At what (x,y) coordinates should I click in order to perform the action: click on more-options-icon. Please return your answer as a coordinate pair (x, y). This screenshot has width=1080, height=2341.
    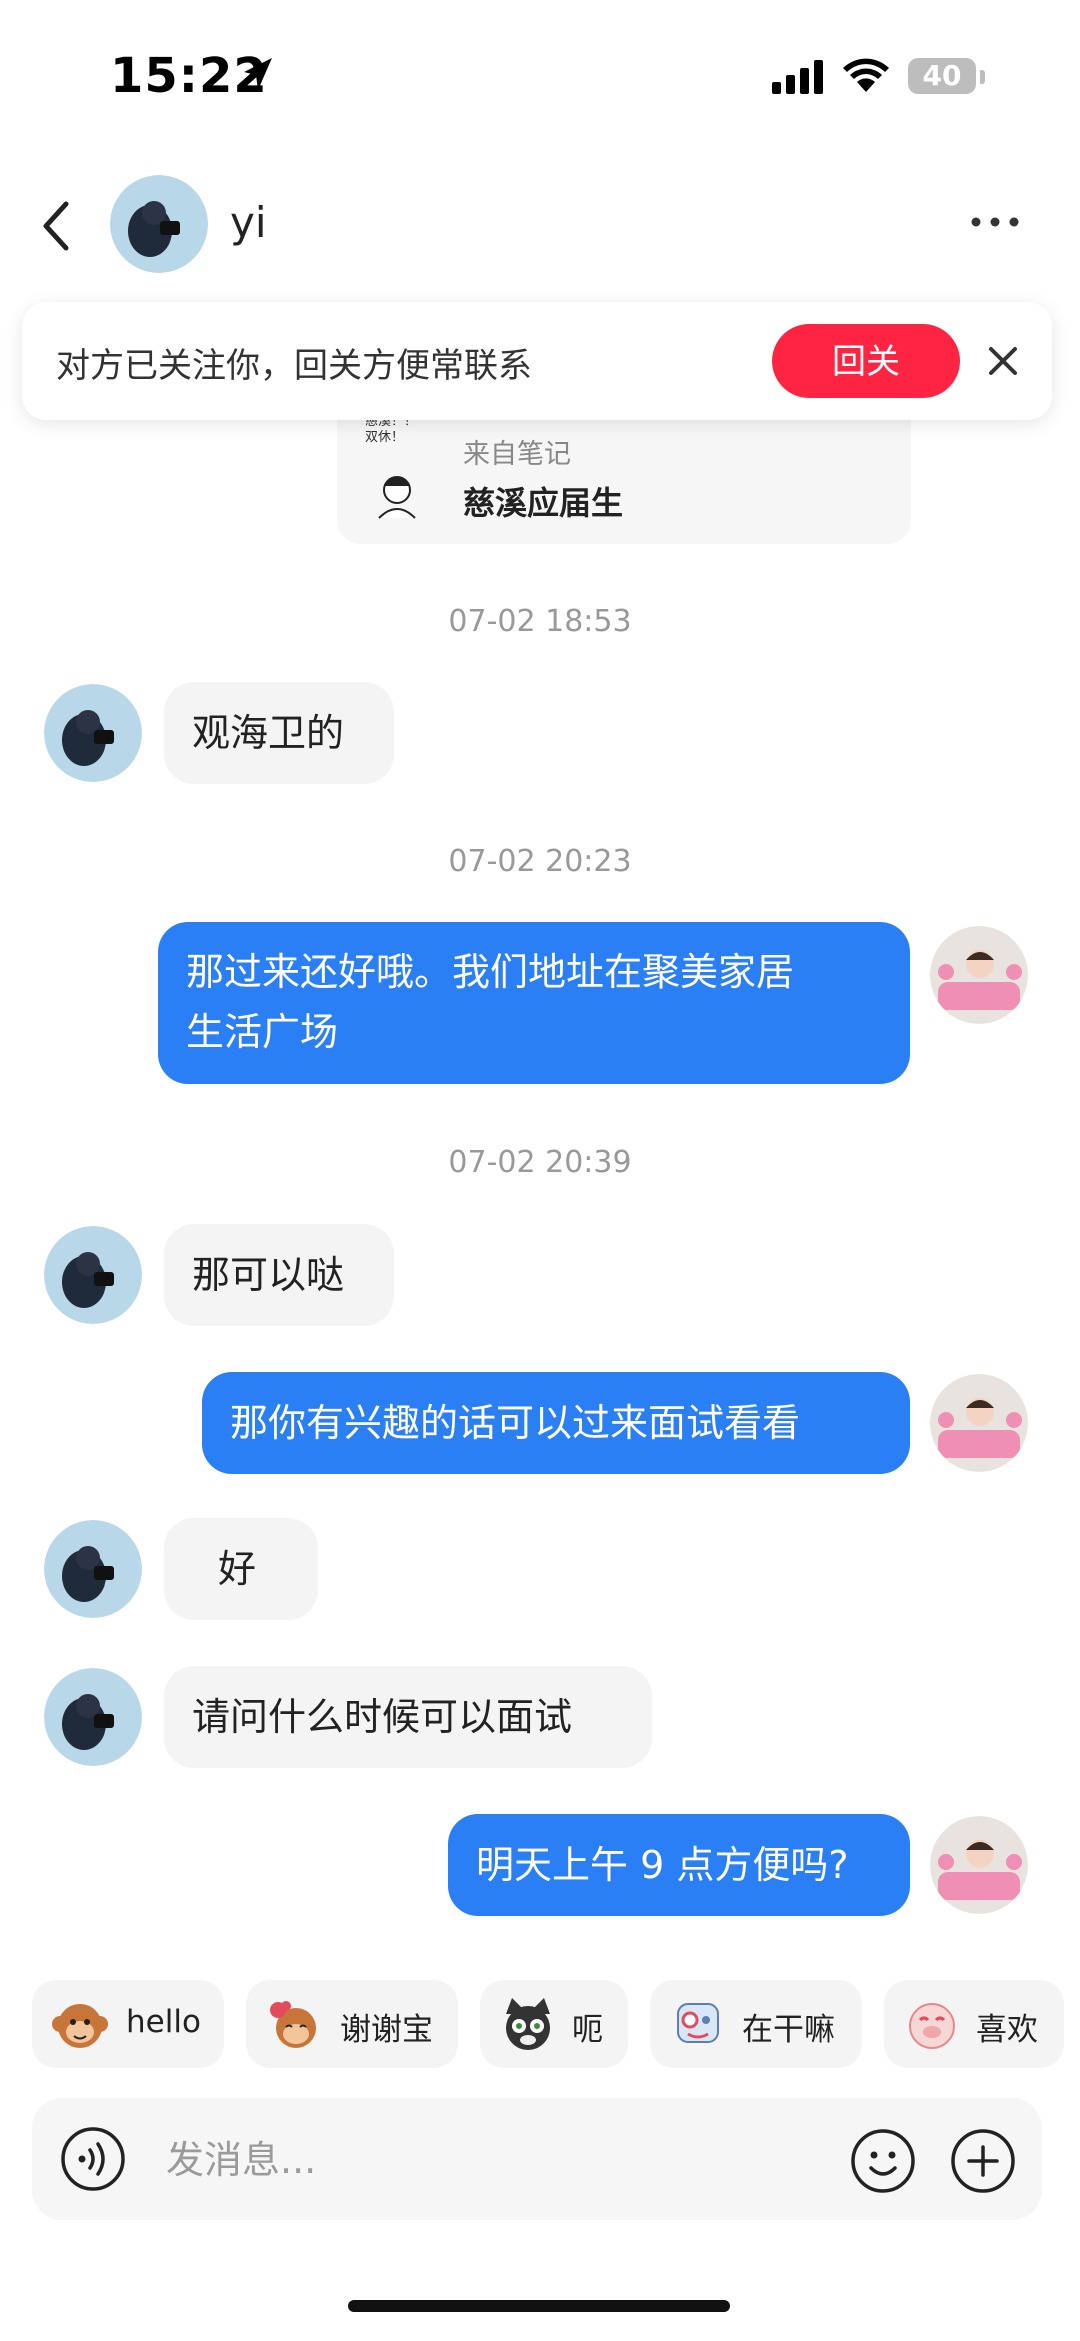
    Looking at the image, I should click on (995, 222).